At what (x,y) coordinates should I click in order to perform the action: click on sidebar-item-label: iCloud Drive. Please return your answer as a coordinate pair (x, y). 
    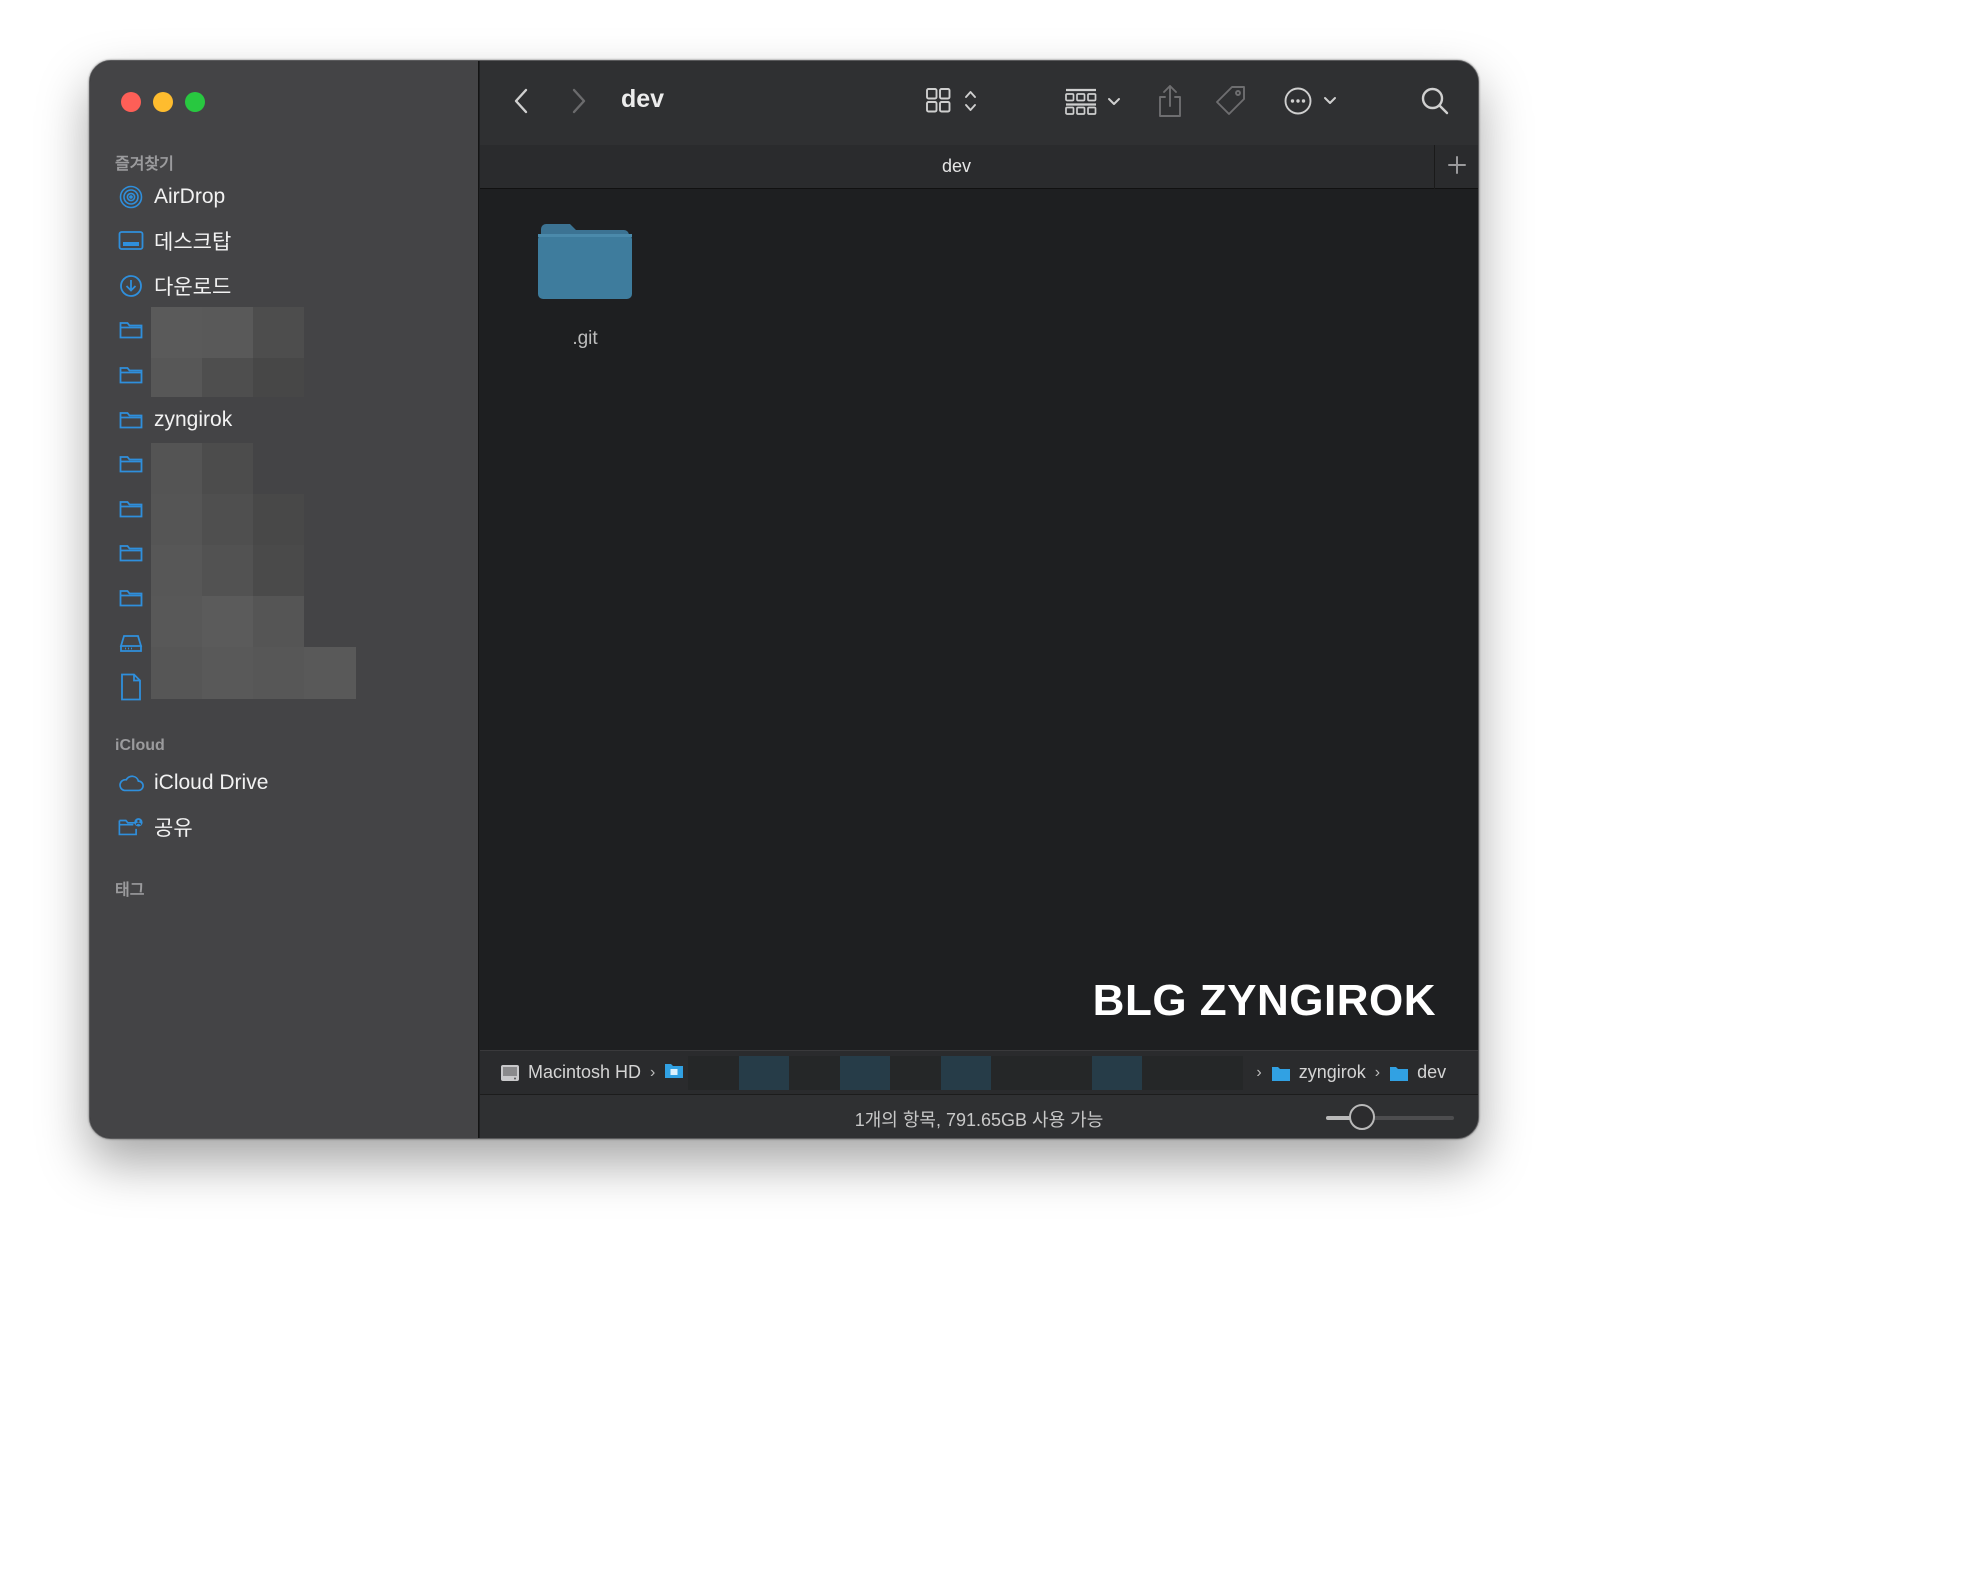
    Looking at the image, I should click on (211, 782).